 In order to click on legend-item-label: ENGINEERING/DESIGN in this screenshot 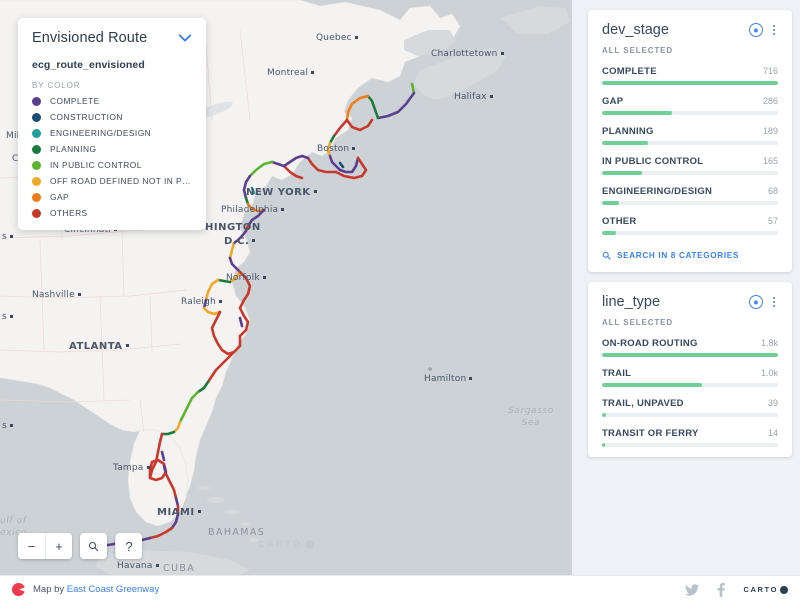, I will do `click(101, 133)`.